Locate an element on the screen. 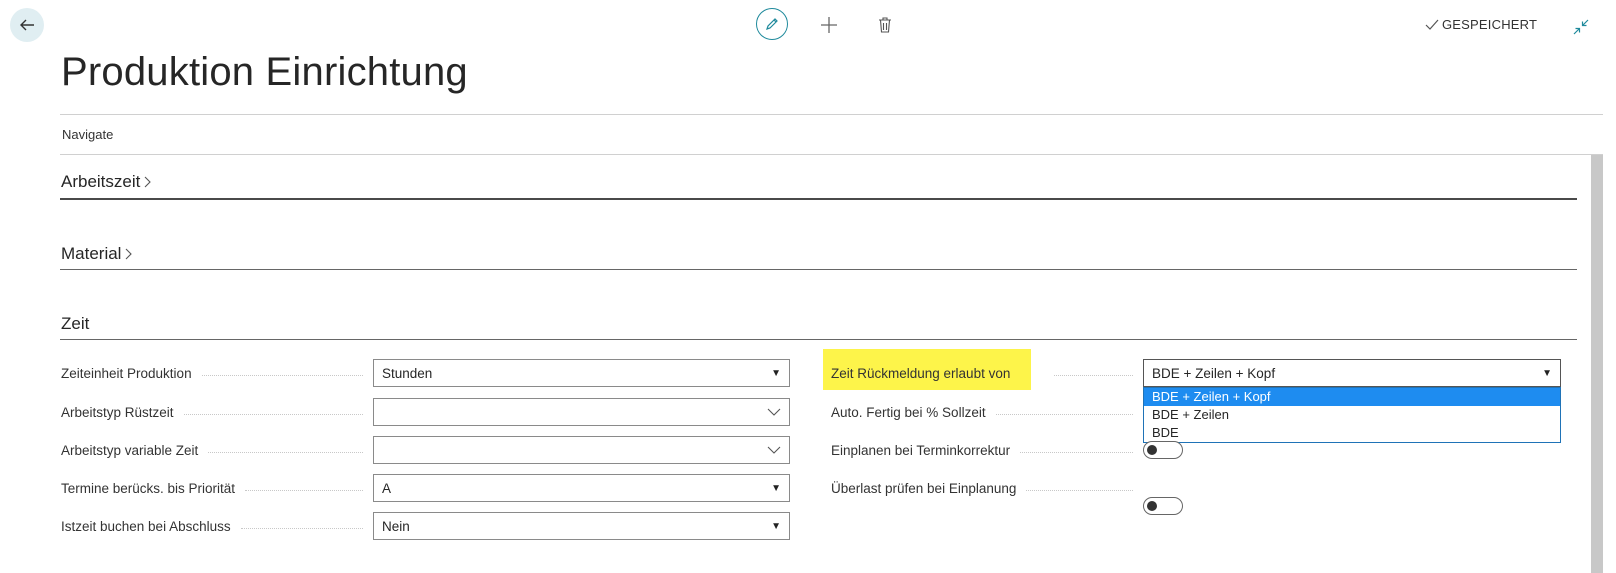  field-einplanen-terminkorrektur: Einplanen bei Terminkorrektur is located at coordinates (987, 450).